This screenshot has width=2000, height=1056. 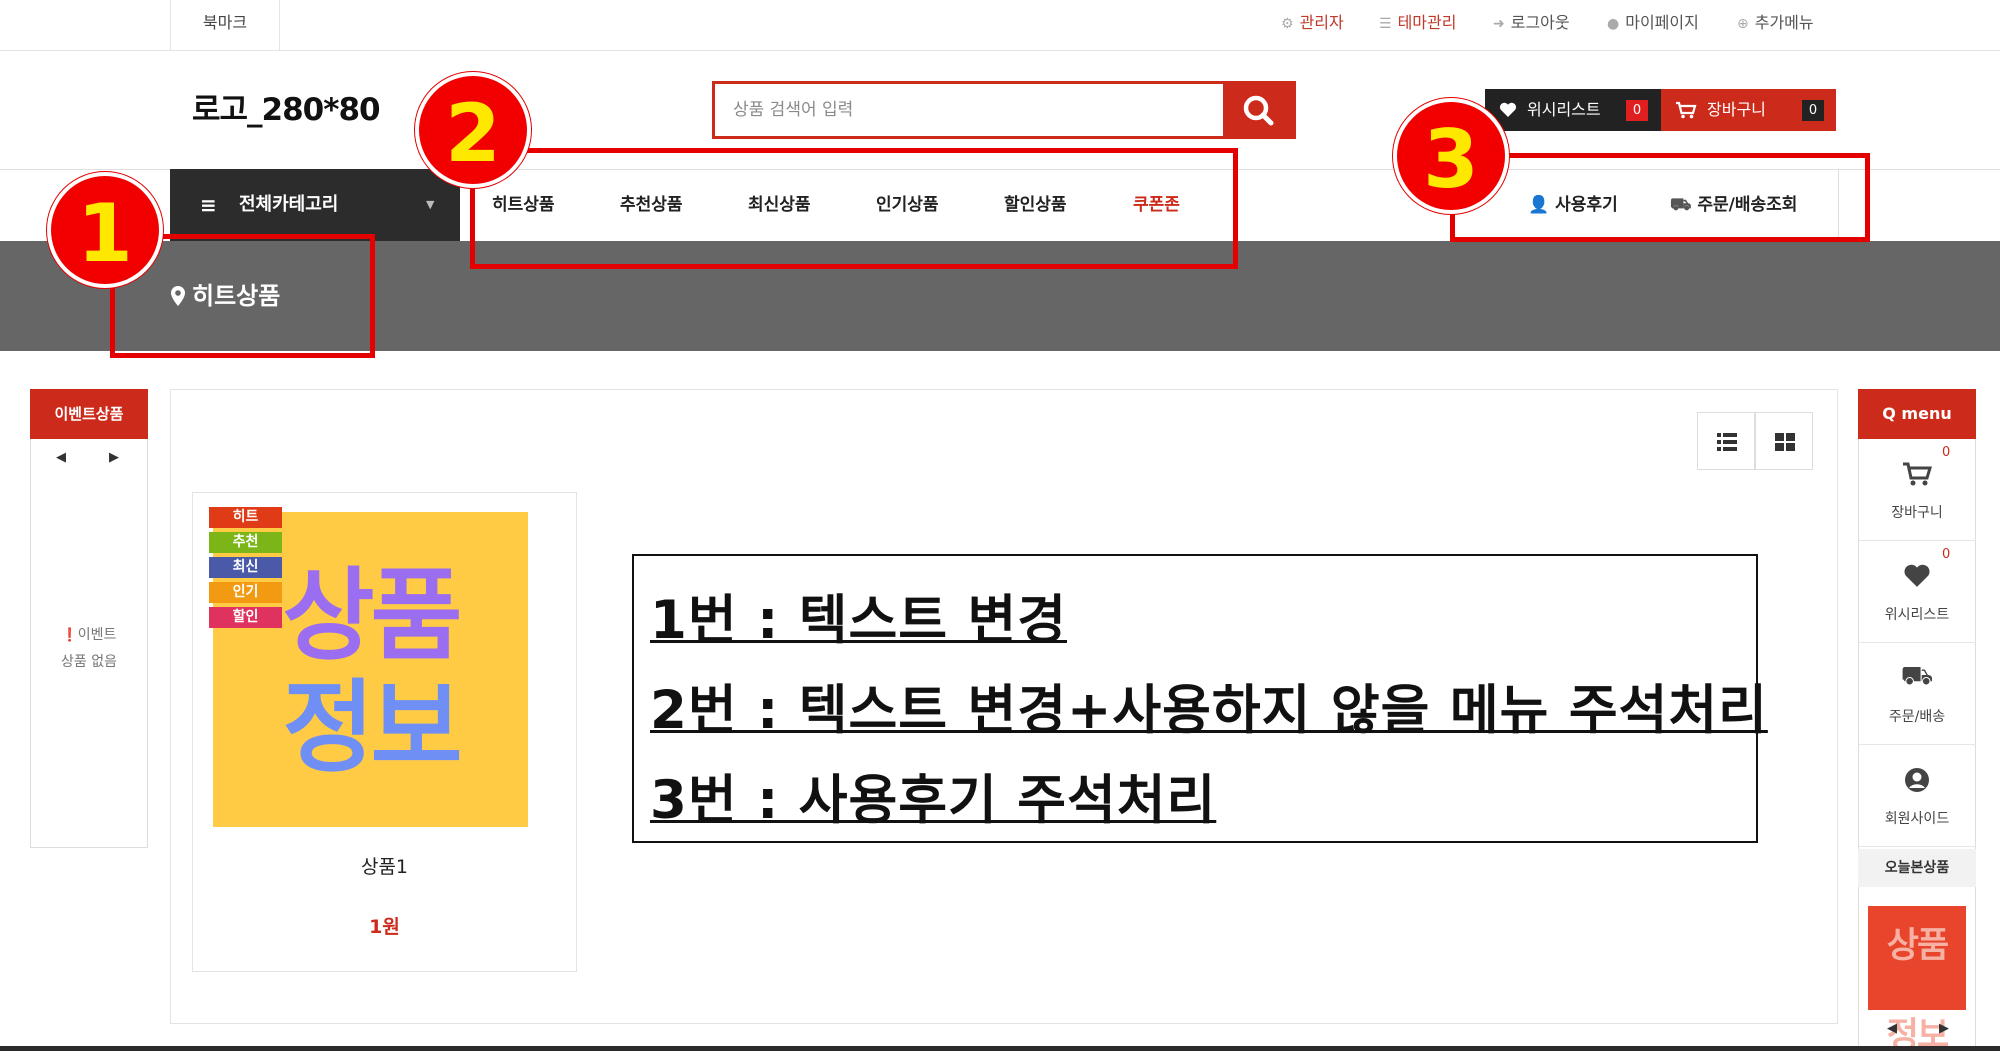 I want to click on recently-viewed-thumbnail: 상품 정보, so click(x=1917, y=981).